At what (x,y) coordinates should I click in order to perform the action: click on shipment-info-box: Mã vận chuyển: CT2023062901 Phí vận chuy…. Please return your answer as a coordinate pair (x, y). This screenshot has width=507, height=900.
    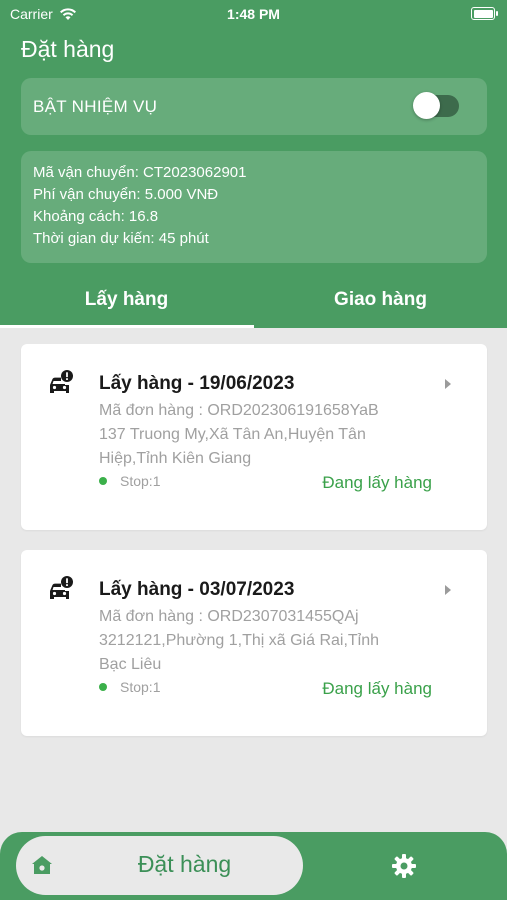
    Looking at the image, I should click on (254, 207).